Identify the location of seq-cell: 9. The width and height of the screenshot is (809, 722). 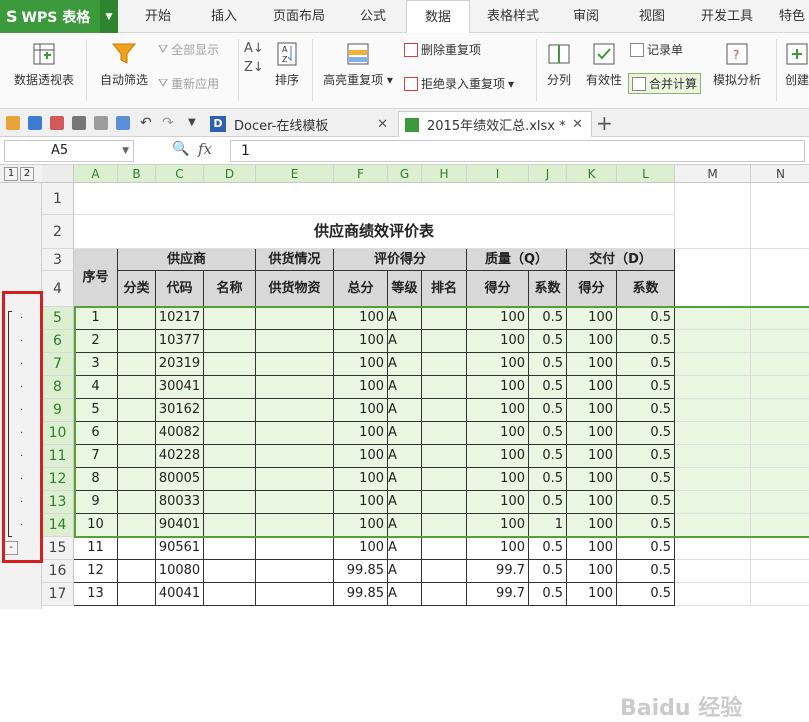
(96, 502).